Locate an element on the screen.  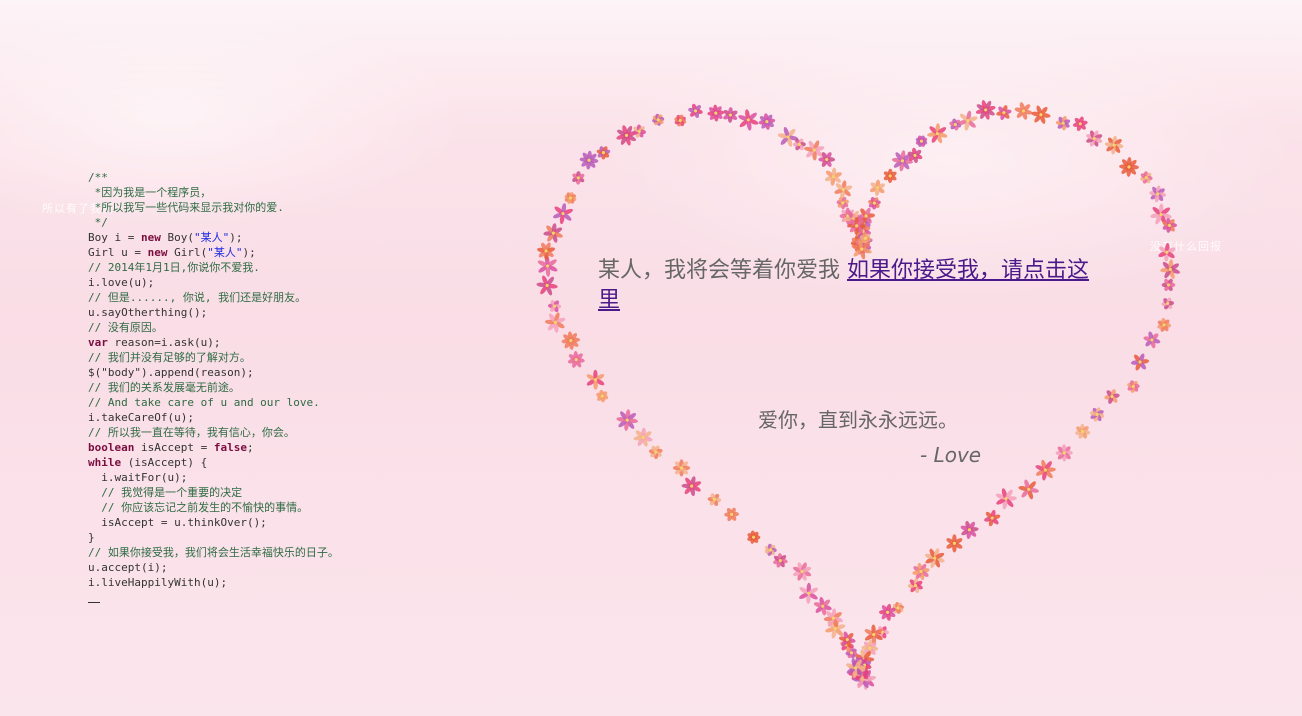
code-token: reason=i.ask(u); is located at coordinates (164, 342).